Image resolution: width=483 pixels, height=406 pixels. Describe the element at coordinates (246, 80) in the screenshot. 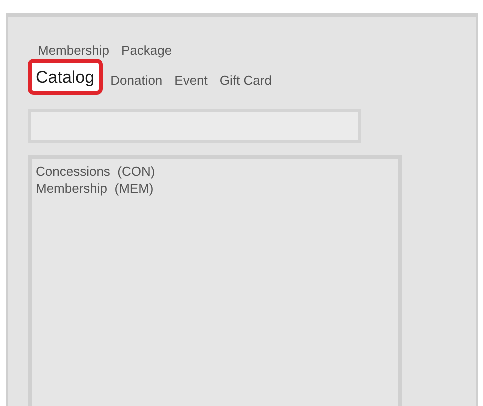

I see `tab: Gift Card` at that location.